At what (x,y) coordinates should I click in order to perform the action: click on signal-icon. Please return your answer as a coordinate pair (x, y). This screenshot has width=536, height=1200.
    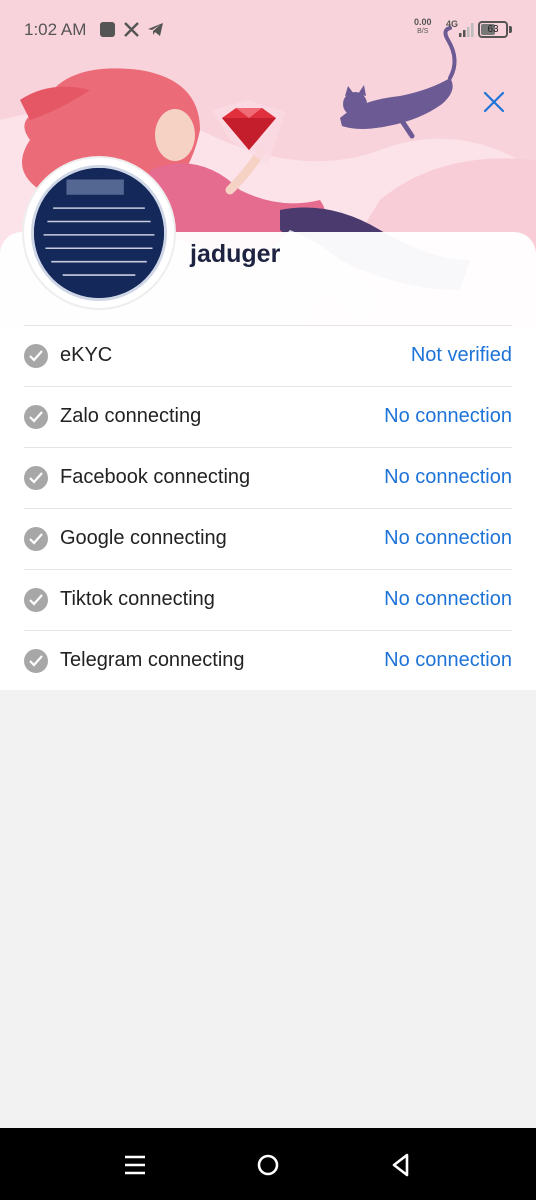
    Looking at the image, I should click on (466, 30).